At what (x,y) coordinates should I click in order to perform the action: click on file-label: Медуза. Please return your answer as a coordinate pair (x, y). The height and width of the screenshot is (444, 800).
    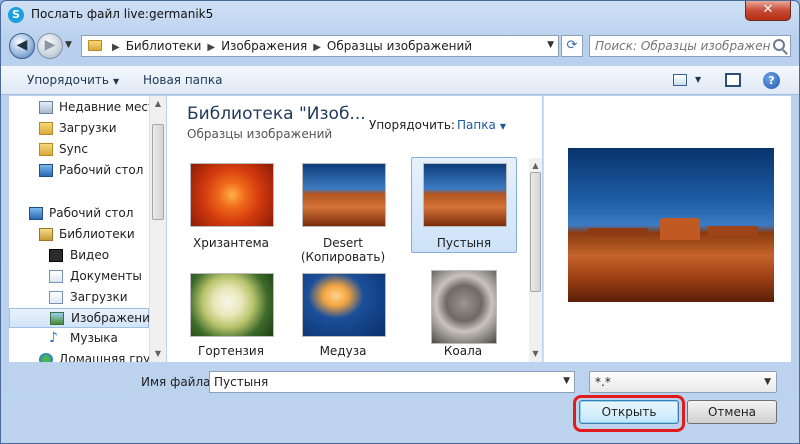
    Looking at the image, I should click on (343, 351).